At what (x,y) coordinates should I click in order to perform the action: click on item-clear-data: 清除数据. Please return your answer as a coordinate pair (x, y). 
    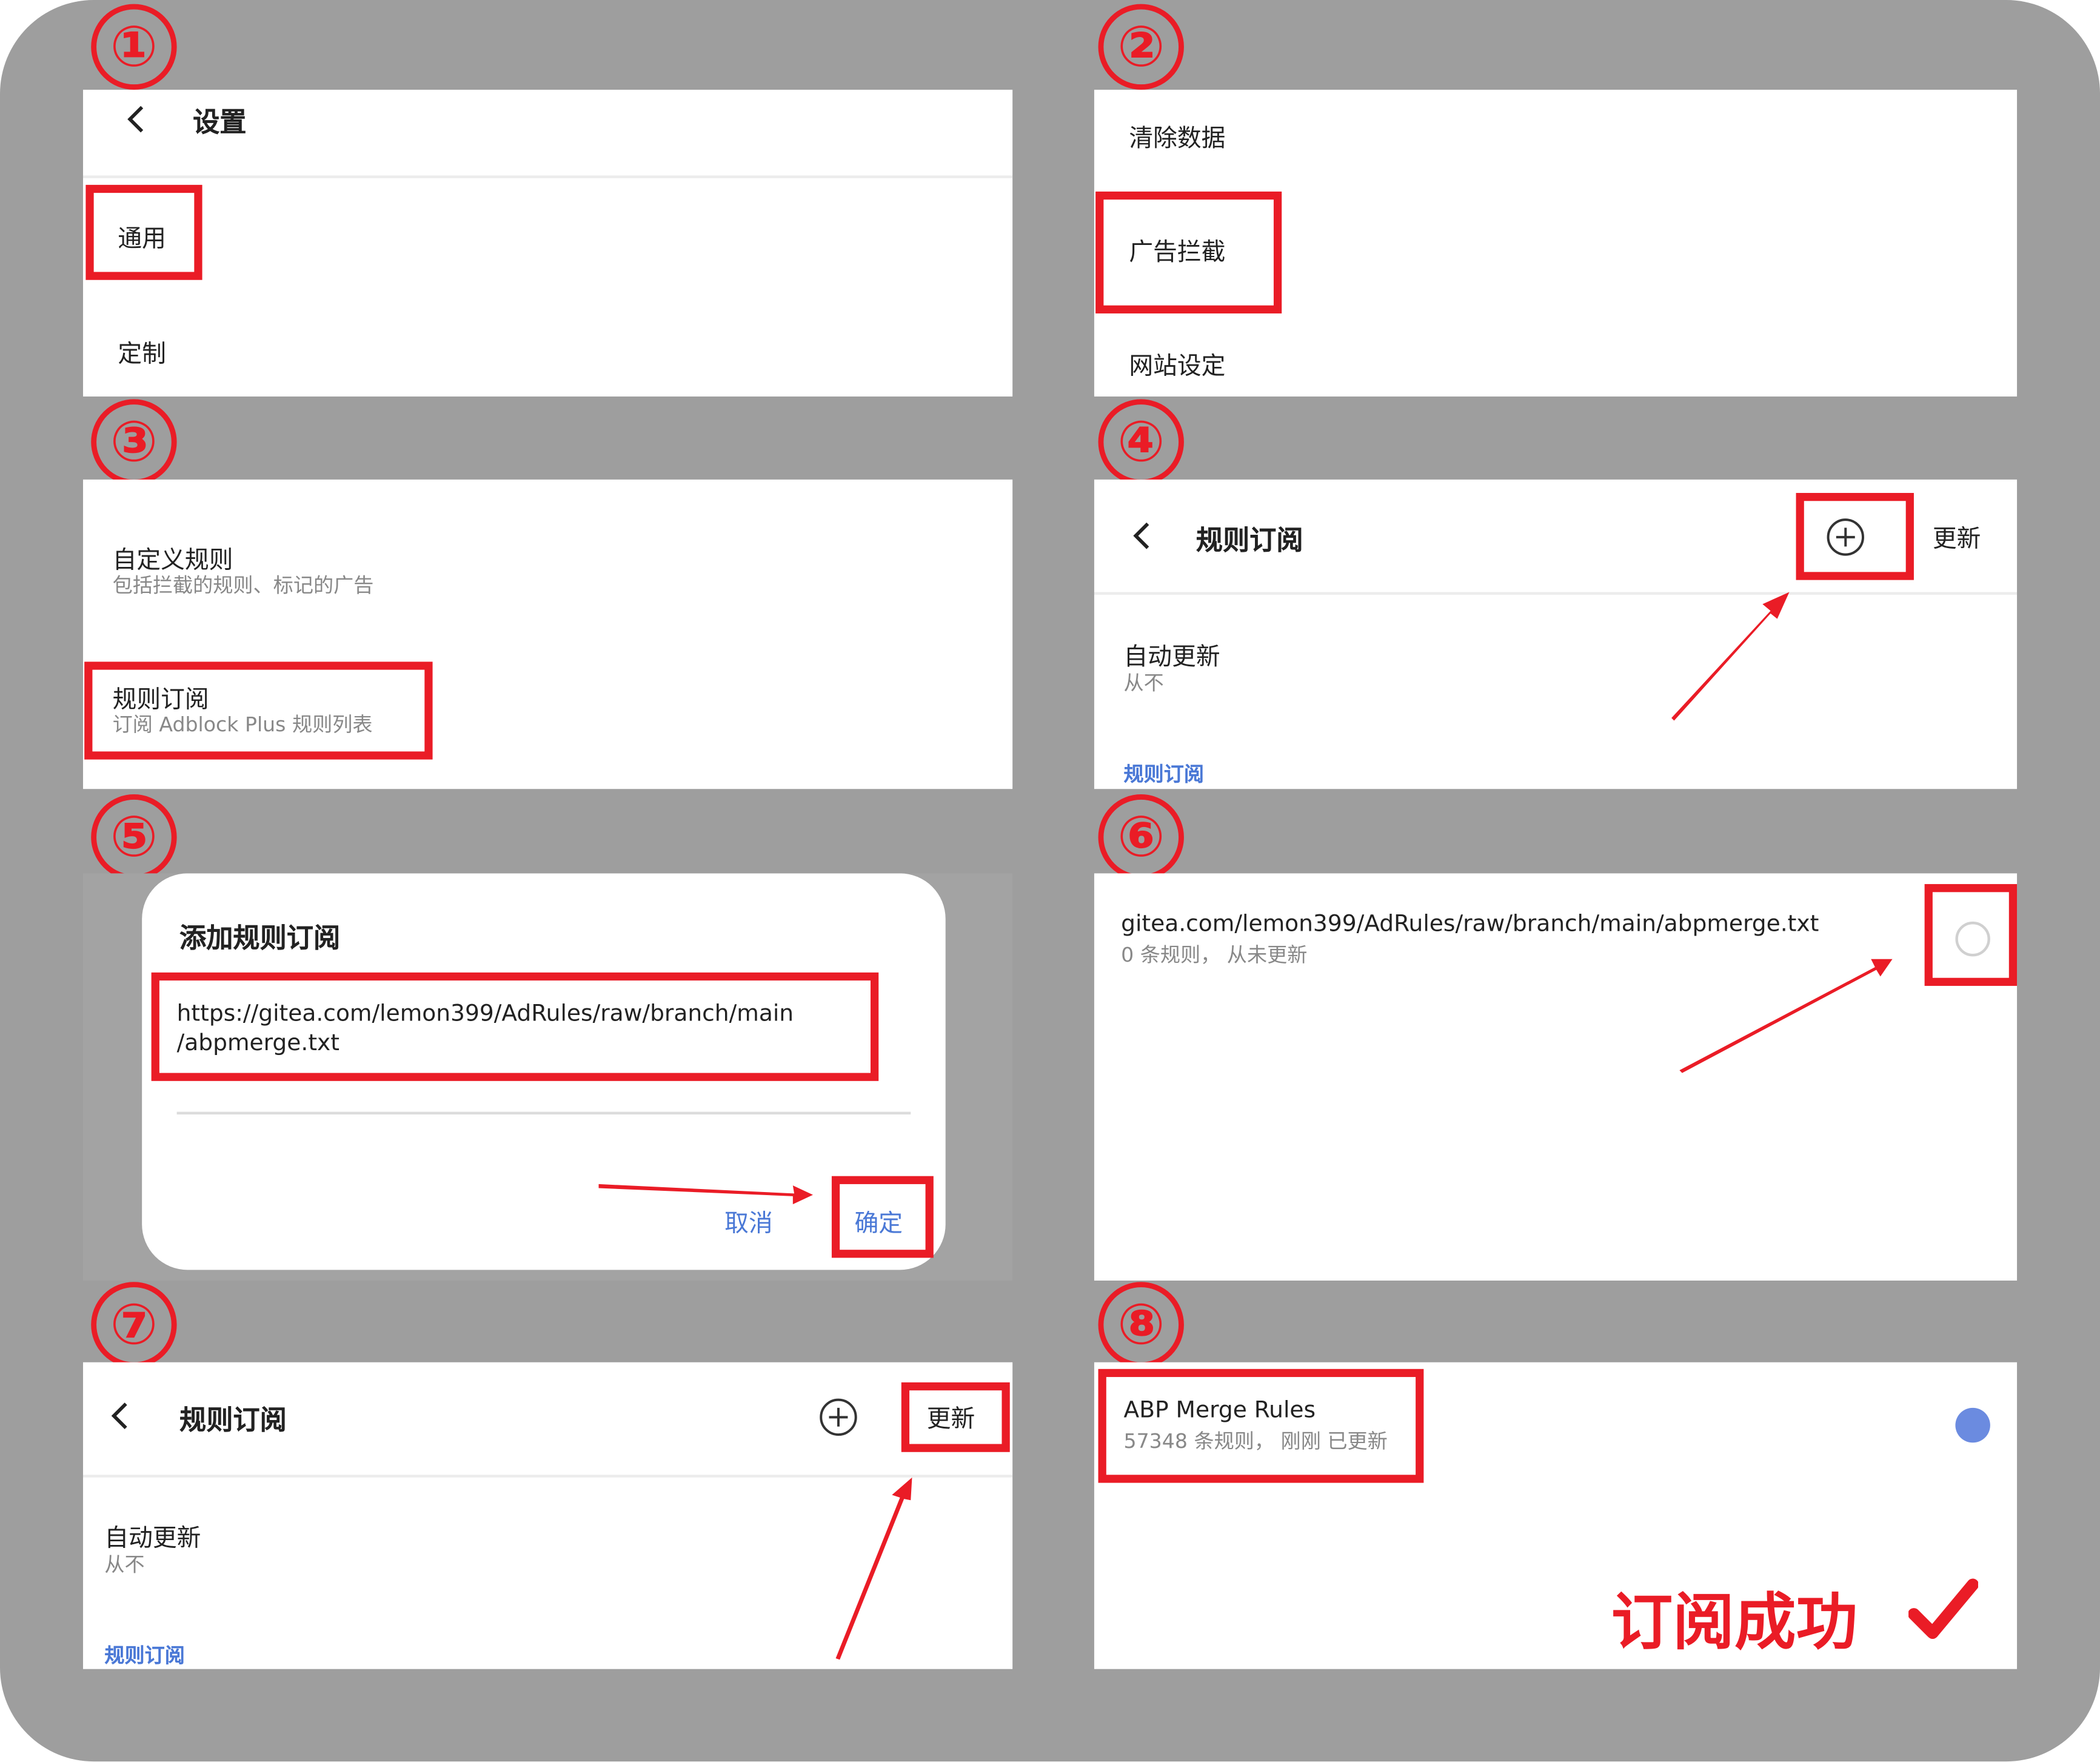
    Looking at the image, I should click on (1177, 137).